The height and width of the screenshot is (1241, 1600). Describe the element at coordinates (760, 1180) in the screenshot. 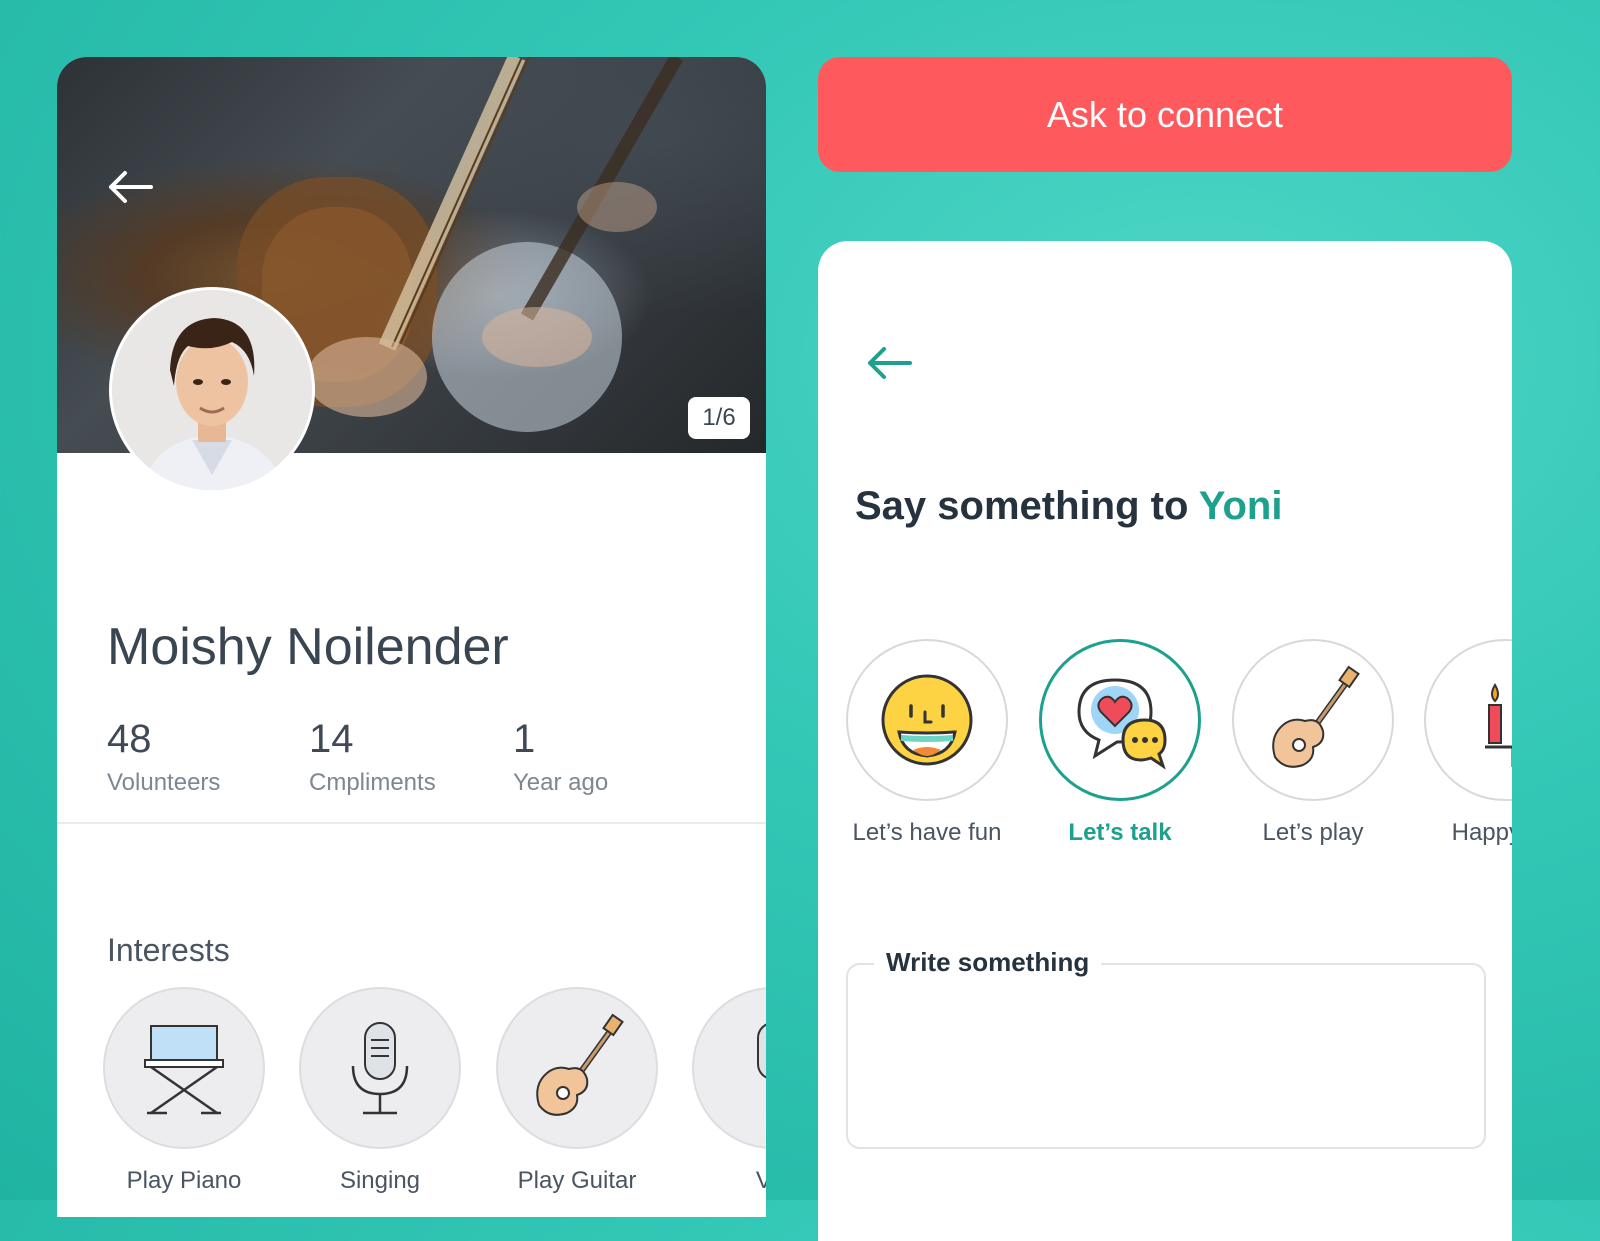

I see `interest-label: Vid` at that location.